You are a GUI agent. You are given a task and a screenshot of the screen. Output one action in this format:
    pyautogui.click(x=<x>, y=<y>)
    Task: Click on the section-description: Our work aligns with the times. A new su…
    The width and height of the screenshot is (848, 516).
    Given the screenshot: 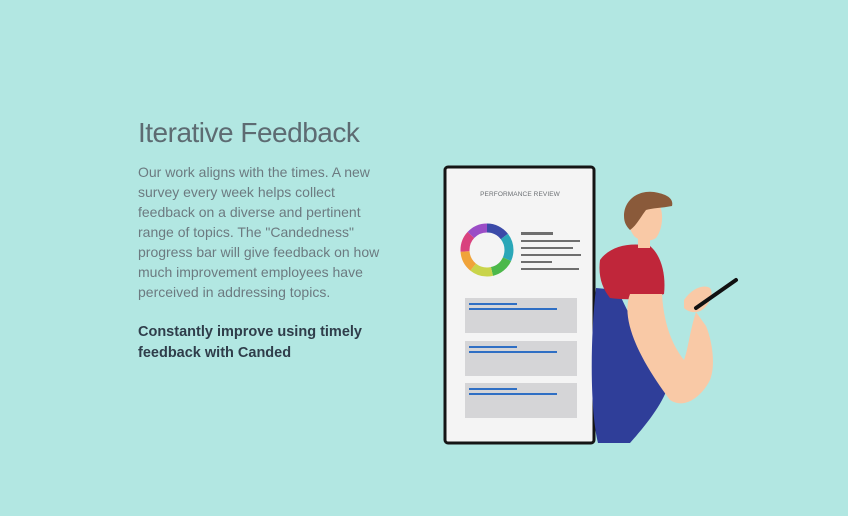 What is the action you would take?
    pyautogui.click(x=259, y=232)
    